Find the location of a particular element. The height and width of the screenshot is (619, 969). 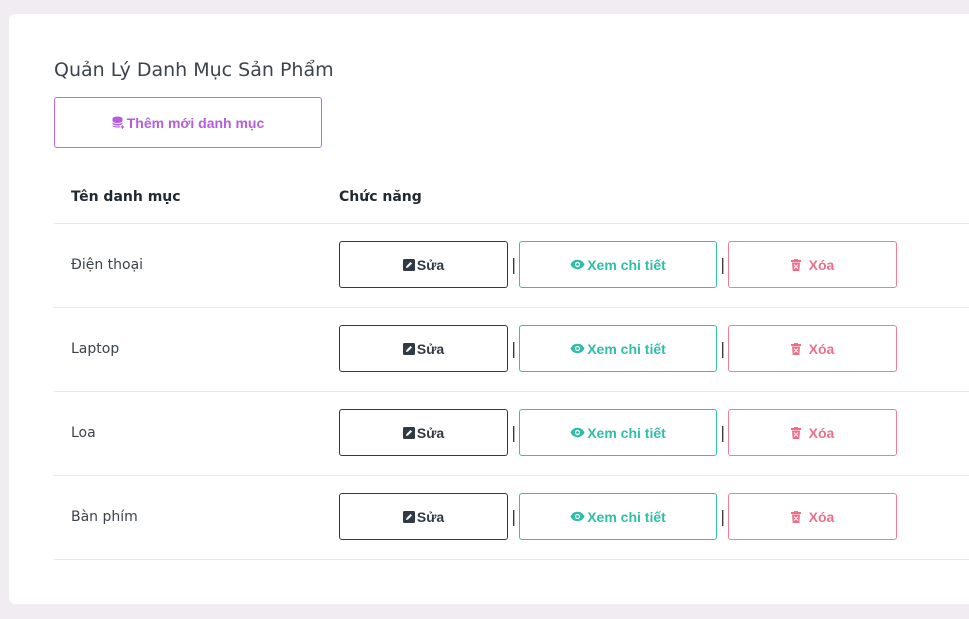

category-name: Bàn phím is located at coordinates (104, 517).